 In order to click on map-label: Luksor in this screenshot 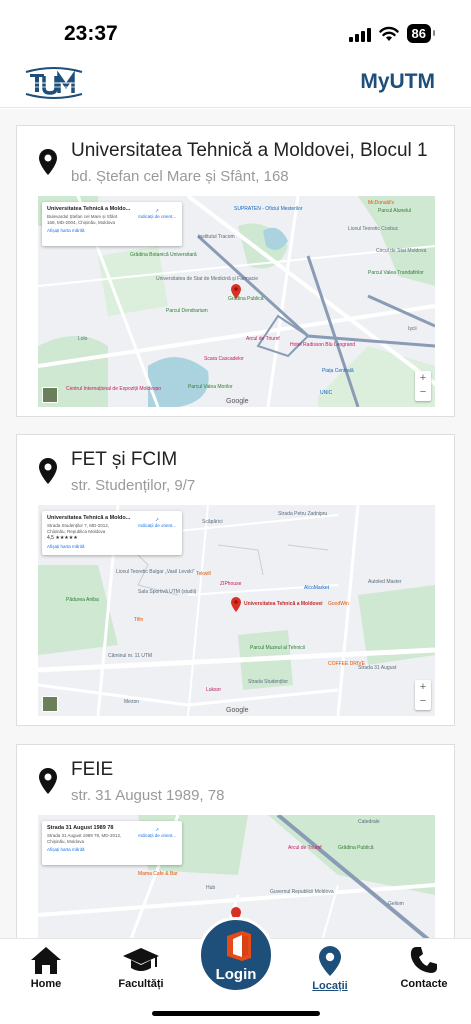, I will do `click(214, 690)`.